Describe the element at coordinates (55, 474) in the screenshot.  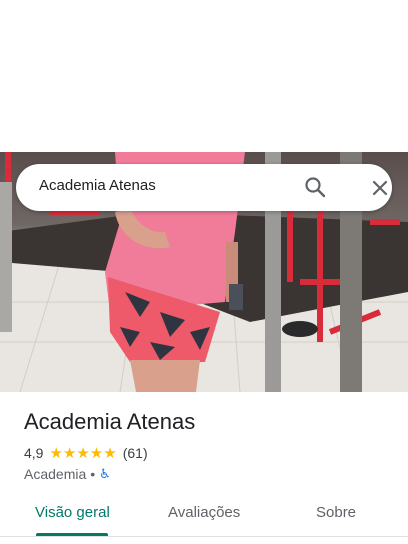
I see `category-label: Academia` at that location.